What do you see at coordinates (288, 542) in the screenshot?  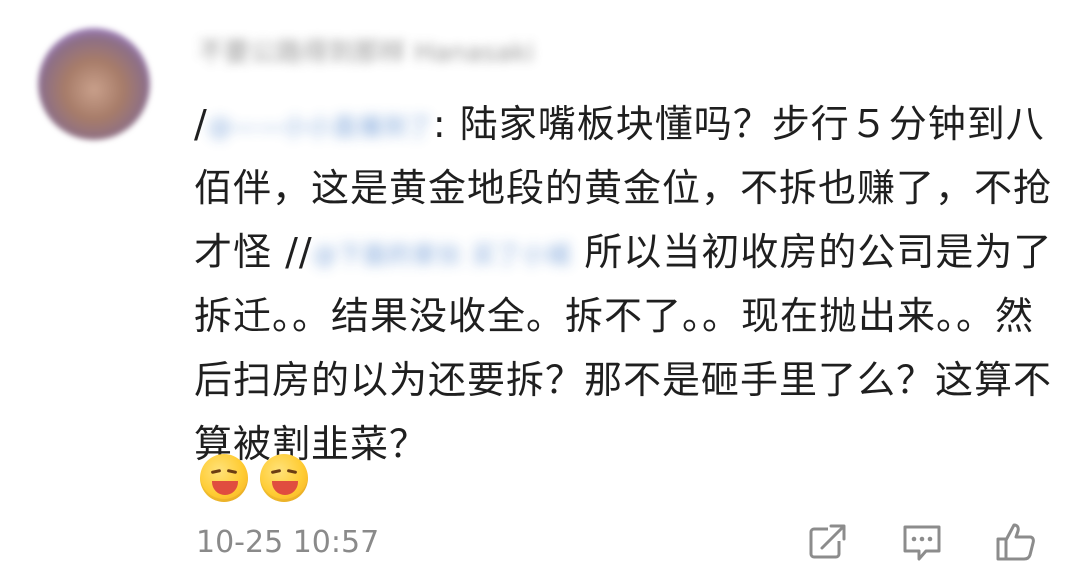 I see `comment-timestamp: 10-25 10:57` at bounding box center [288, 542].